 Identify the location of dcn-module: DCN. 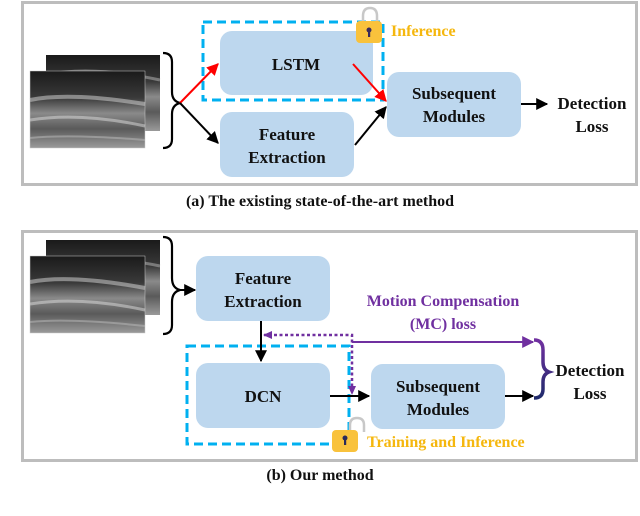
(263, 395).